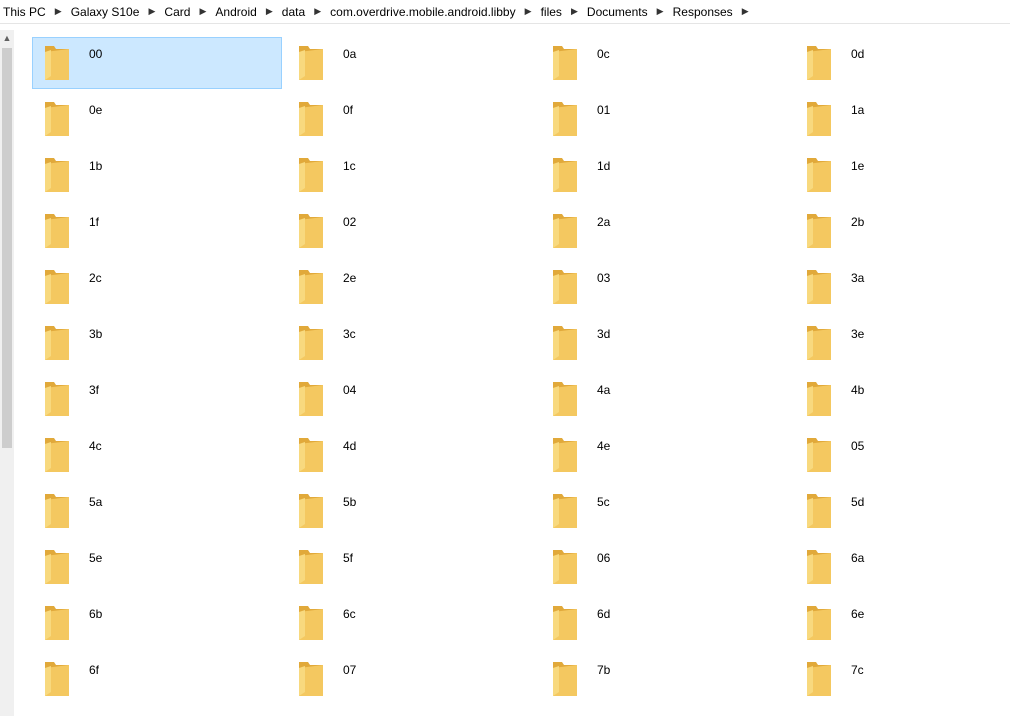  What do you see at coordinates (411, 399) in the screenshot?
I see `folder-item: 04` at bounding box center [411, 399].